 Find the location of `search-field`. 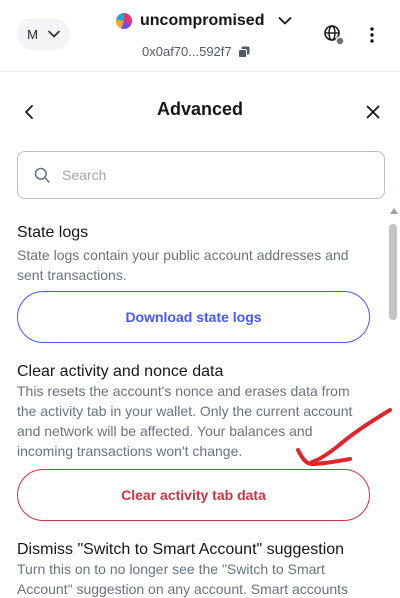

search-field is located at coordinates (201, 175).